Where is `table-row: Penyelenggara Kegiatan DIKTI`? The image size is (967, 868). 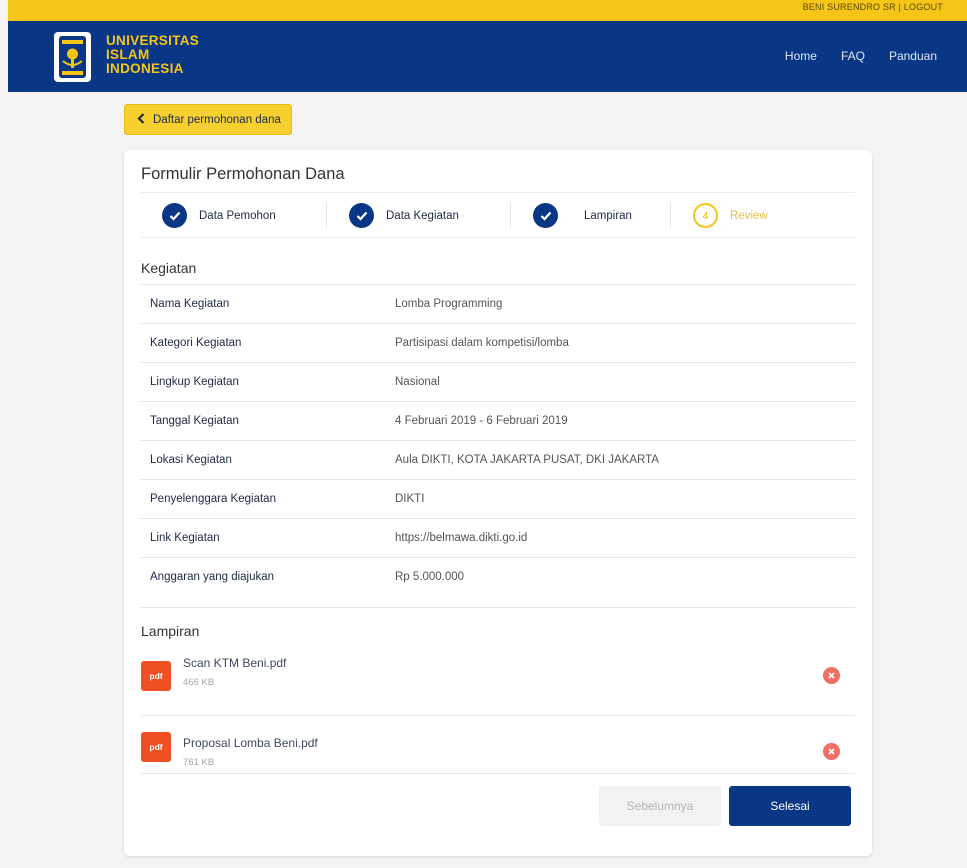
table-row: Penyelenggara Kegiatan DIKTI is located at coordinates (498, 498).